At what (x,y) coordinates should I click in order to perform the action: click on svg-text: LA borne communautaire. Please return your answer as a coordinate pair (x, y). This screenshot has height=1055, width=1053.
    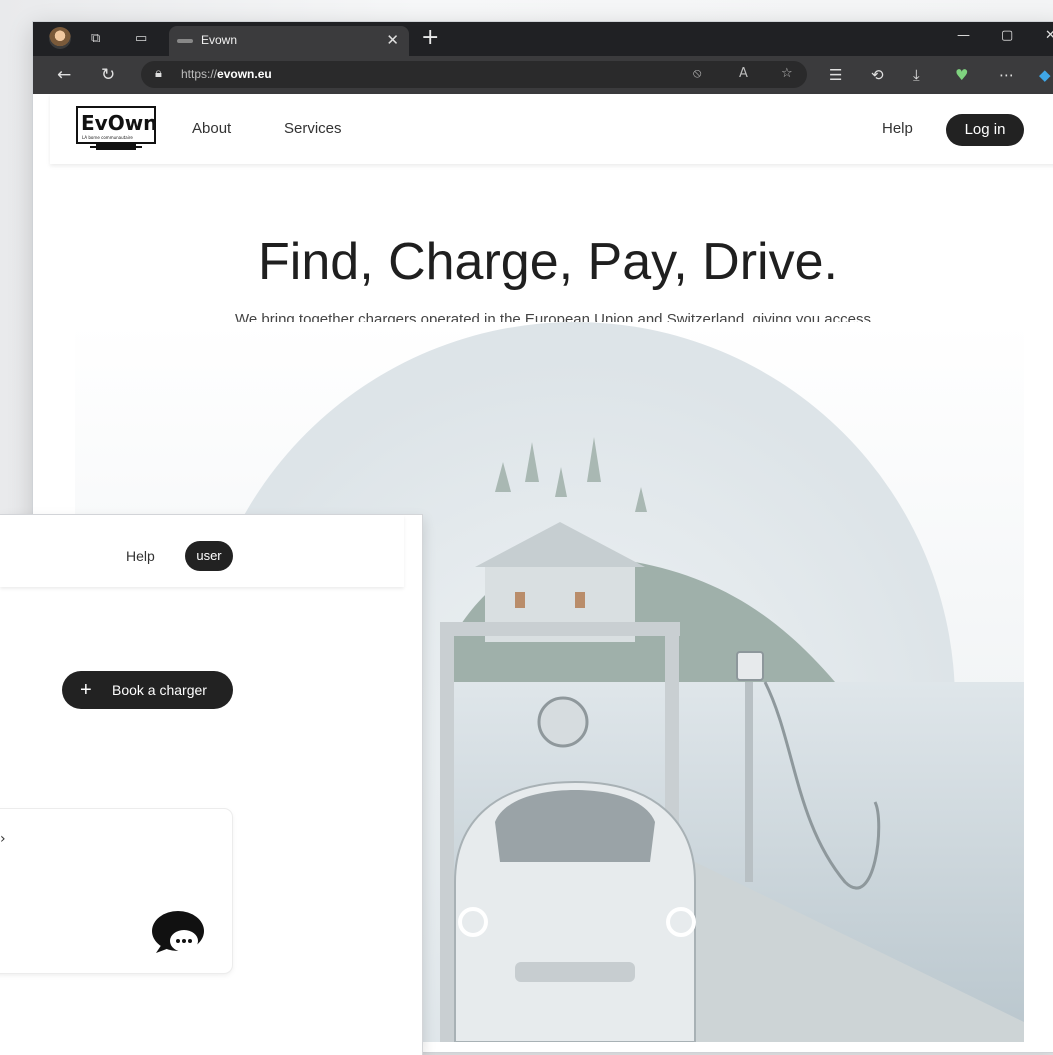
    Looking at the image, I should click on (107, 137).